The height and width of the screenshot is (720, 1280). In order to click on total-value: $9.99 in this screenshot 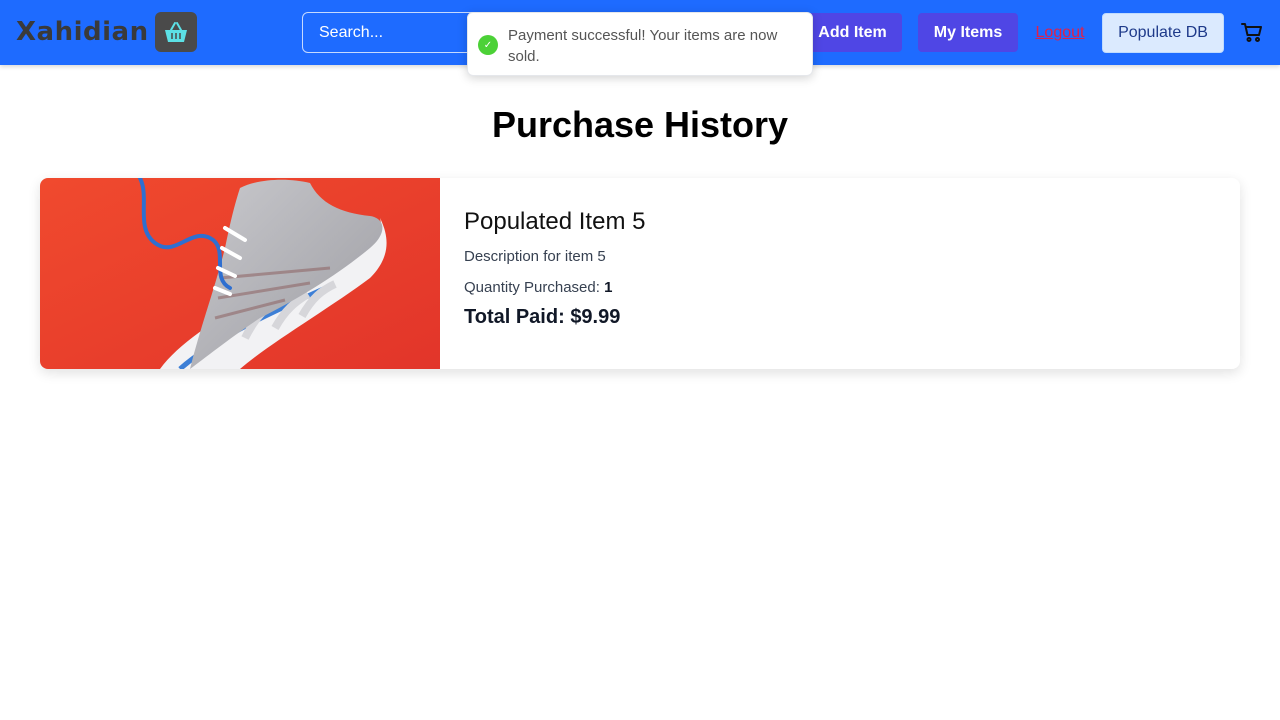, I will do `click(595, 317)`.